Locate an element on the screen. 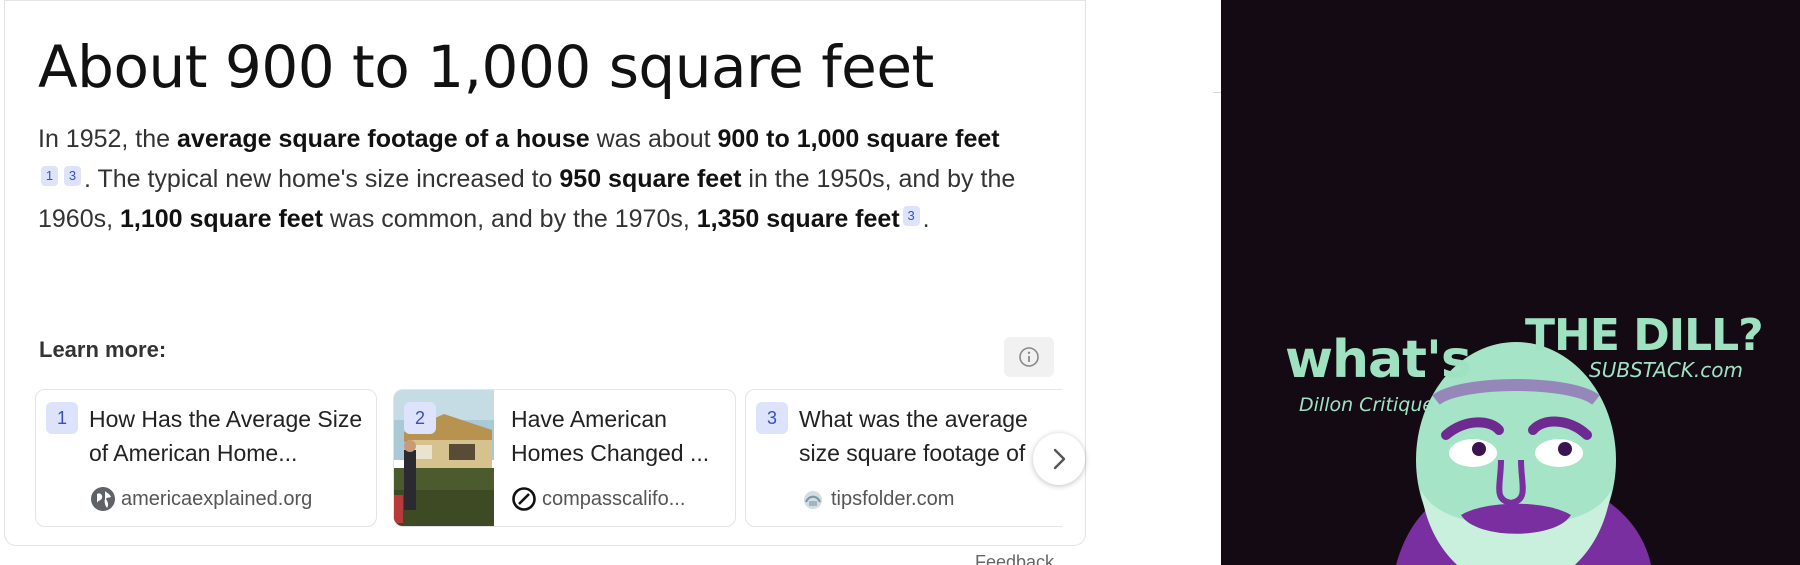 The width and height of the screenshot is (1800, 565). answer-title: About 900 to 1,000 square feet is located at coordinates (486, 67).